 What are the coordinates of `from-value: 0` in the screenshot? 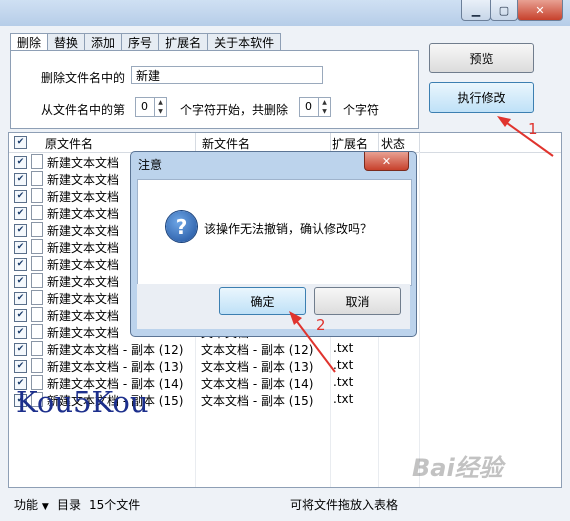 It's located at (144, 106).